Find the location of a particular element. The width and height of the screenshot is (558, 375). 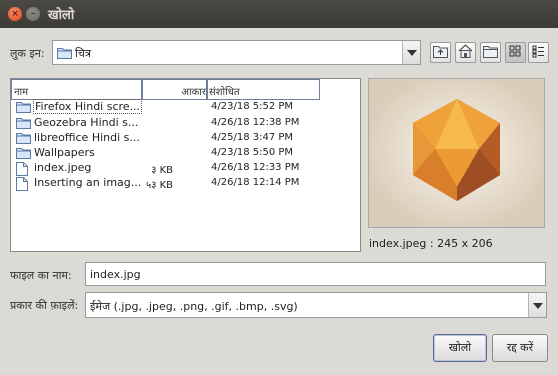

file-icon is located at coordinates (22, 185).